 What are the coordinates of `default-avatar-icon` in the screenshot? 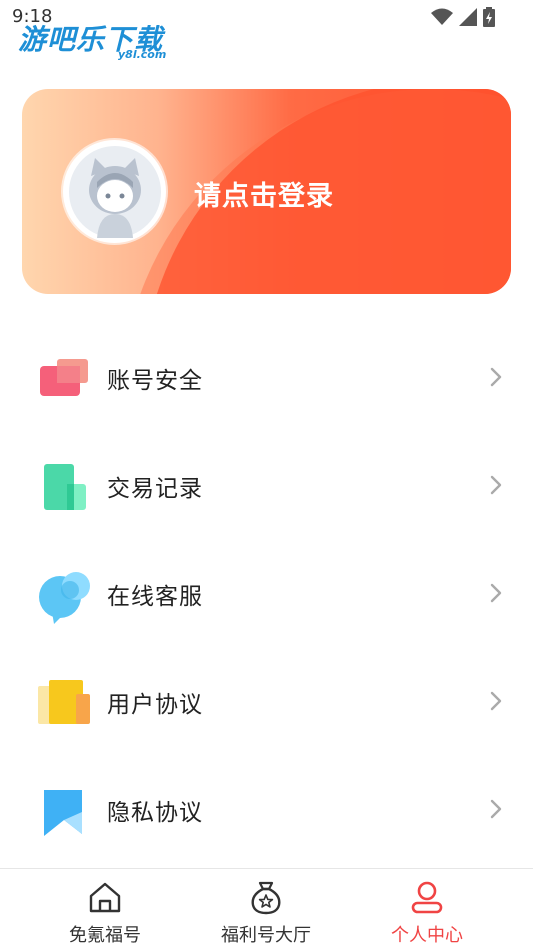 It's located at (114, 191).